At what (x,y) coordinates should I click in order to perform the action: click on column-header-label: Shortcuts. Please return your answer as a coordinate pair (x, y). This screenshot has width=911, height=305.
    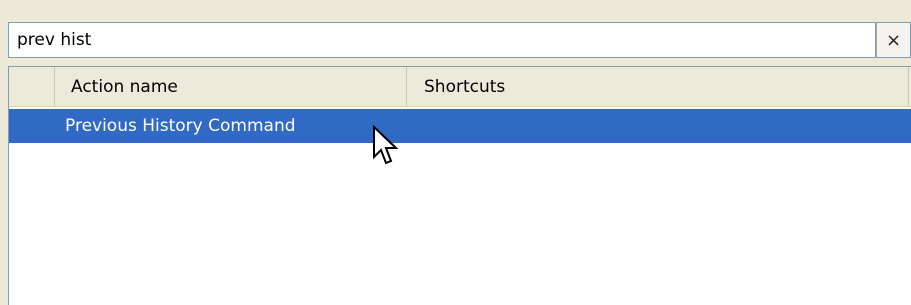
    Looking at the image, I should click on (465, 86).